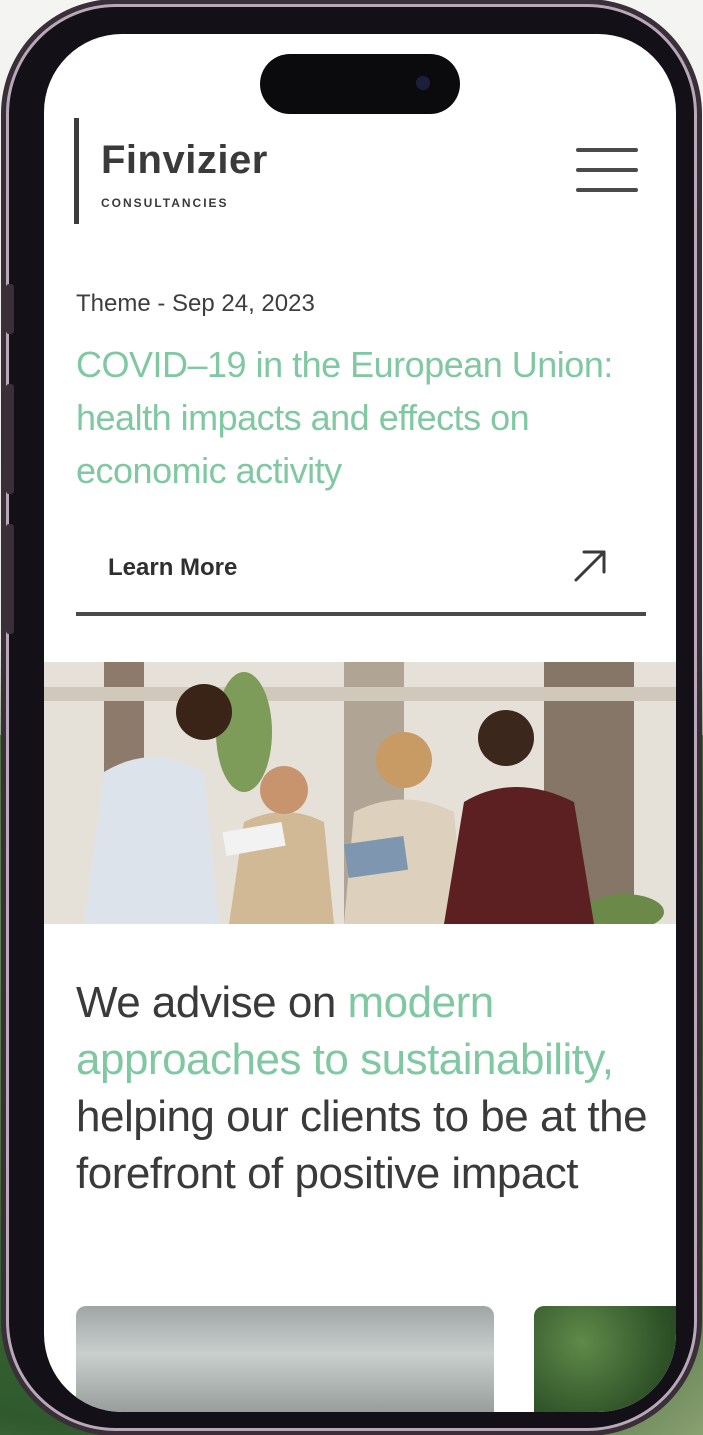 The width and height of the screenshot is (703, 1435). Describe the element at coordinates (165, 203) in the screenshot. I see `brand-subtitle: CONSULTANCIES` at that location.